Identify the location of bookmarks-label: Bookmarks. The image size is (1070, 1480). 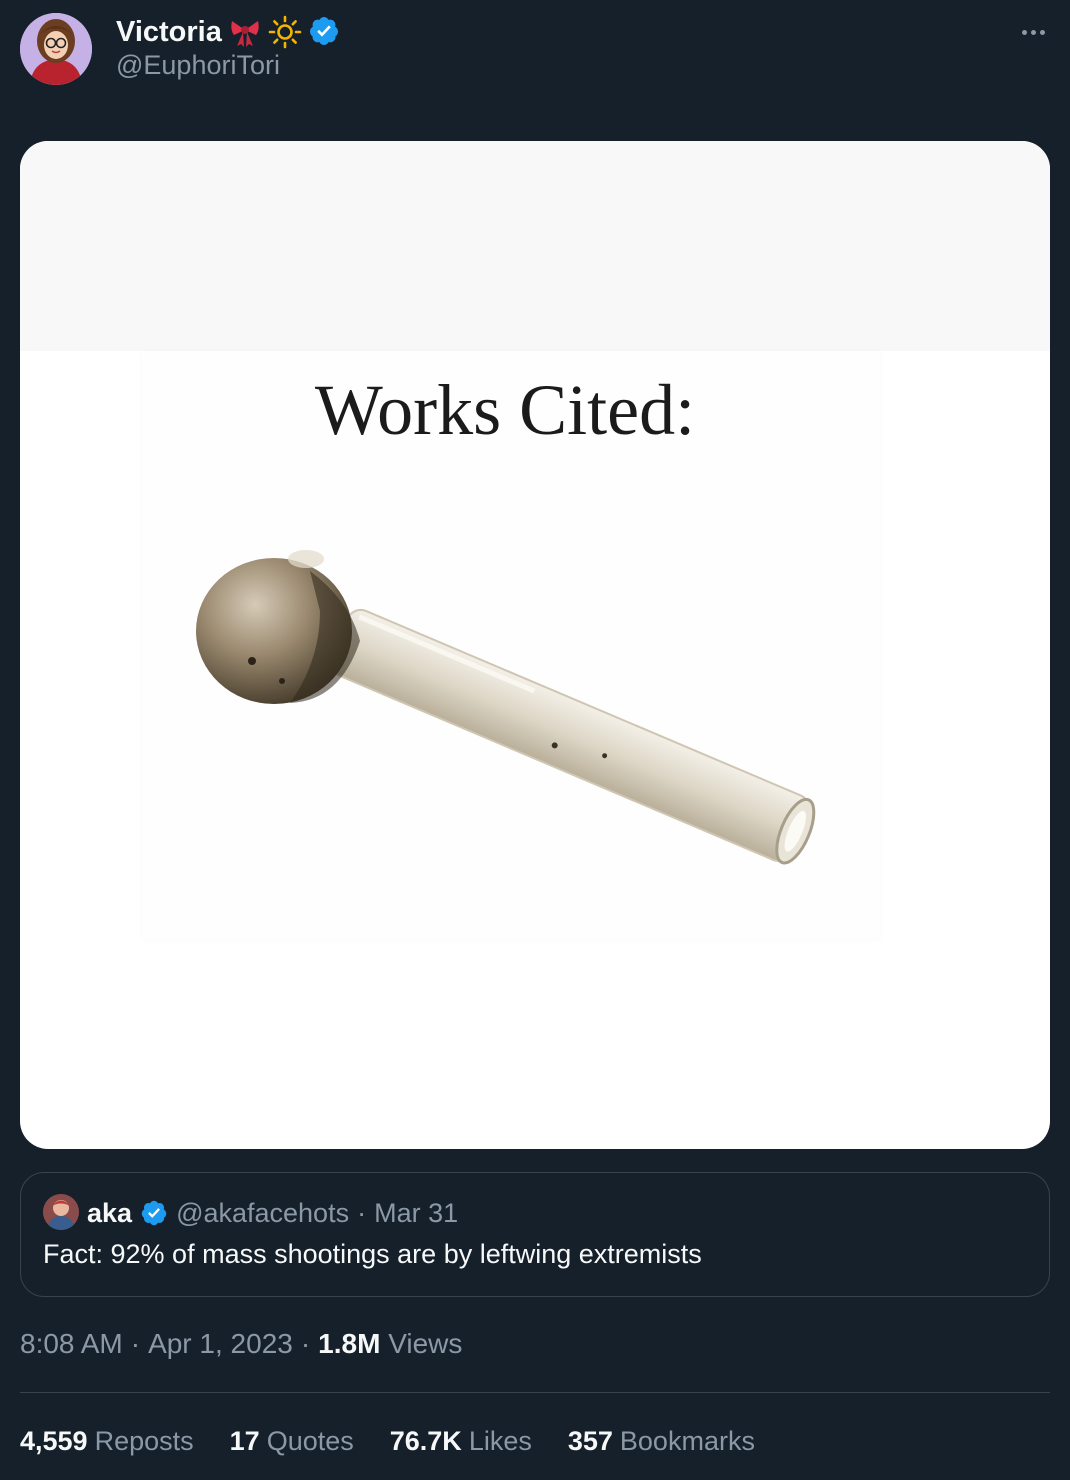
(687, 1440).